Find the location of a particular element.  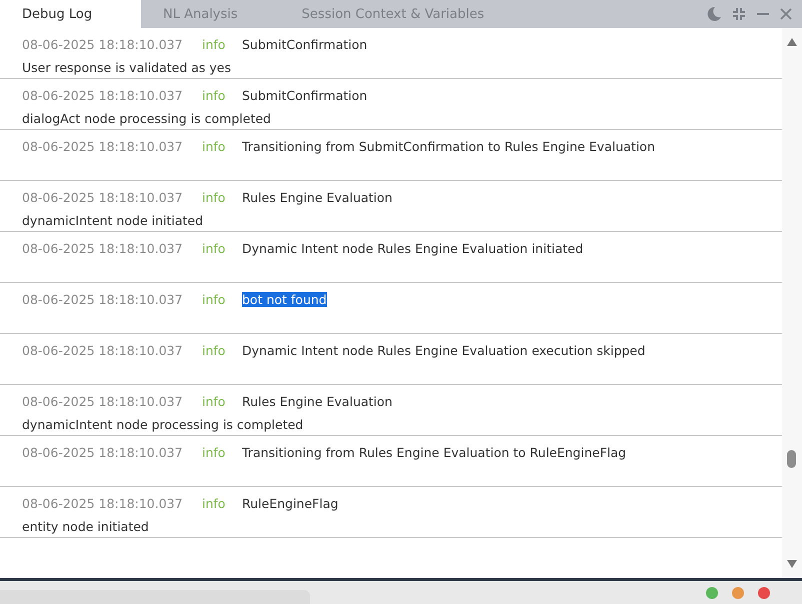

log-detail: dynamicIntent node processing is completed is located at coordinates (163, 424).